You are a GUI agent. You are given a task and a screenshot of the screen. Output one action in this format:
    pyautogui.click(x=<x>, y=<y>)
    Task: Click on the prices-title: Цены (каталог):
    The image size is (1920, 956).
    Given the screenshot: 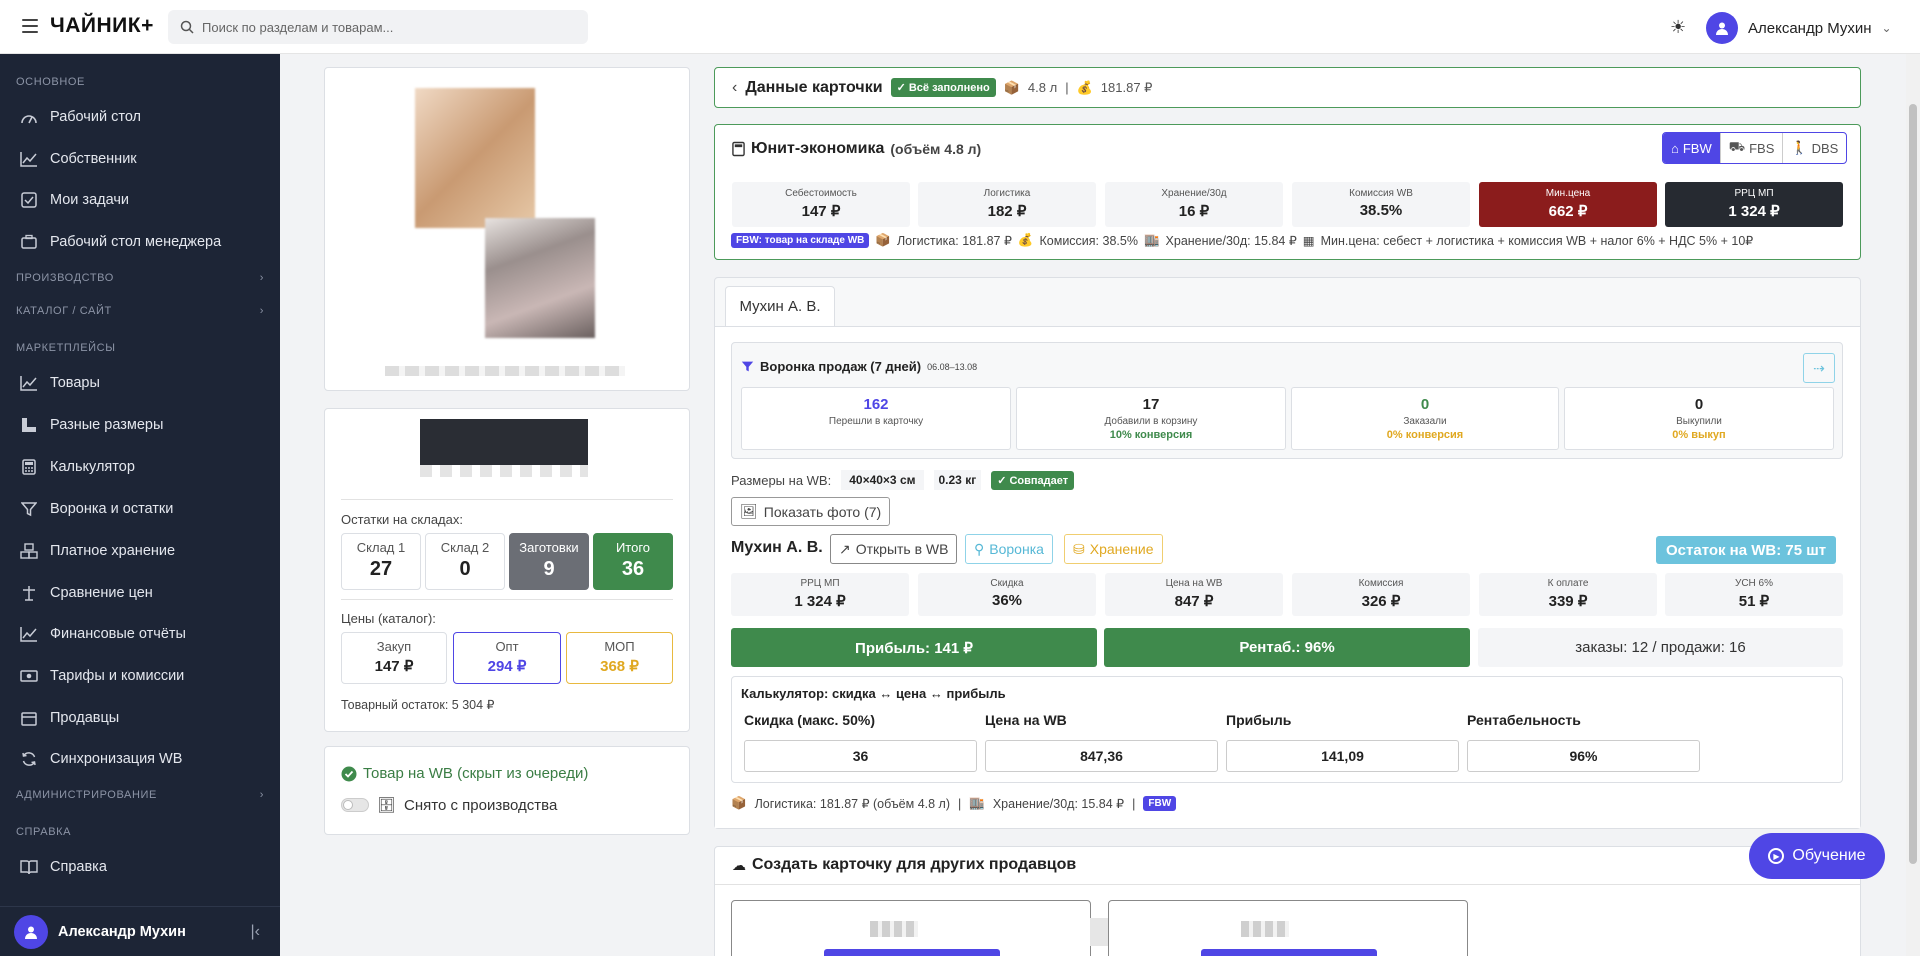 What is the action you would take?
    pyautogui.click(x=388, y=618)
    